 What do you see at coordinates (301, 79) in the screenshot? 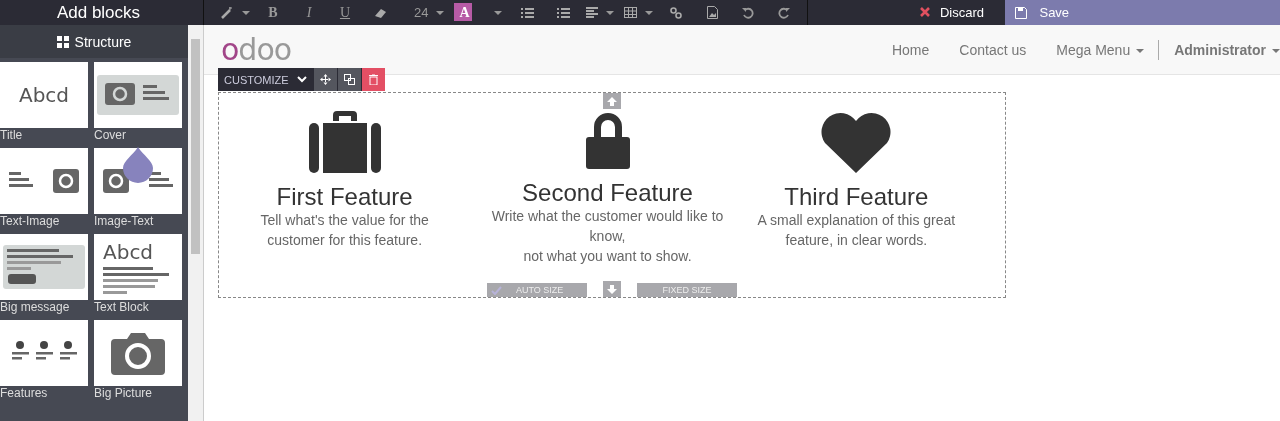
I see `chevron-down-icon` at bounding box center [301, 79].